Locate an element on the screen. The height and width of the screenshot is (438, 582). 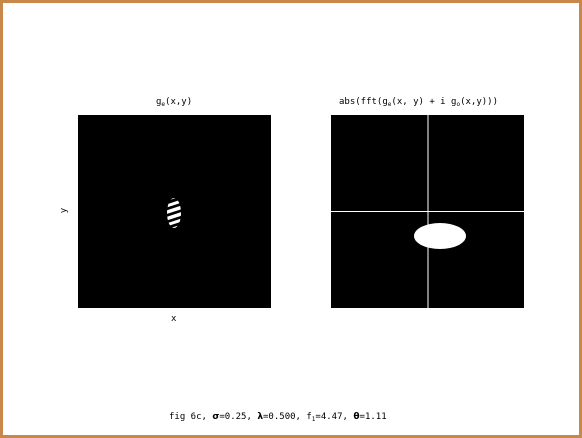
caption-part2: =0.25, is located at coordinates (238, 417).